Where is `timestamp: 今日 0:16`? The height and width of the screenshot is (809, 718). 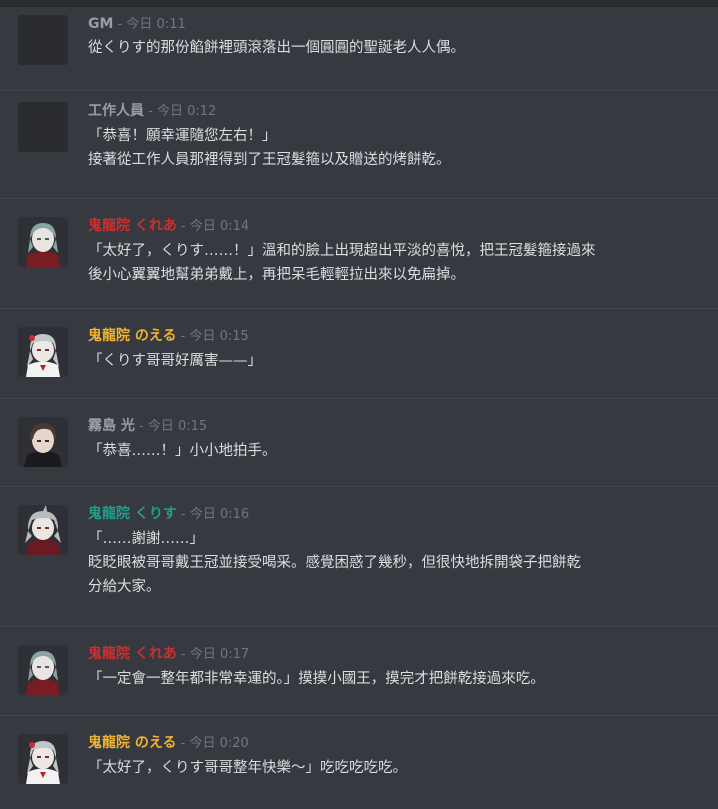 timestamp: 今日 0:16 is located at coordinates (219, 514).